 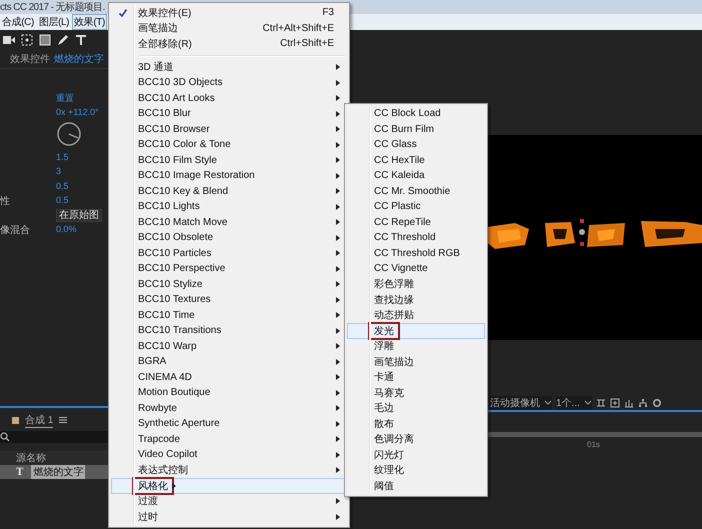 I want to click on menu-item: 阈值, so click(x=416, y=486).